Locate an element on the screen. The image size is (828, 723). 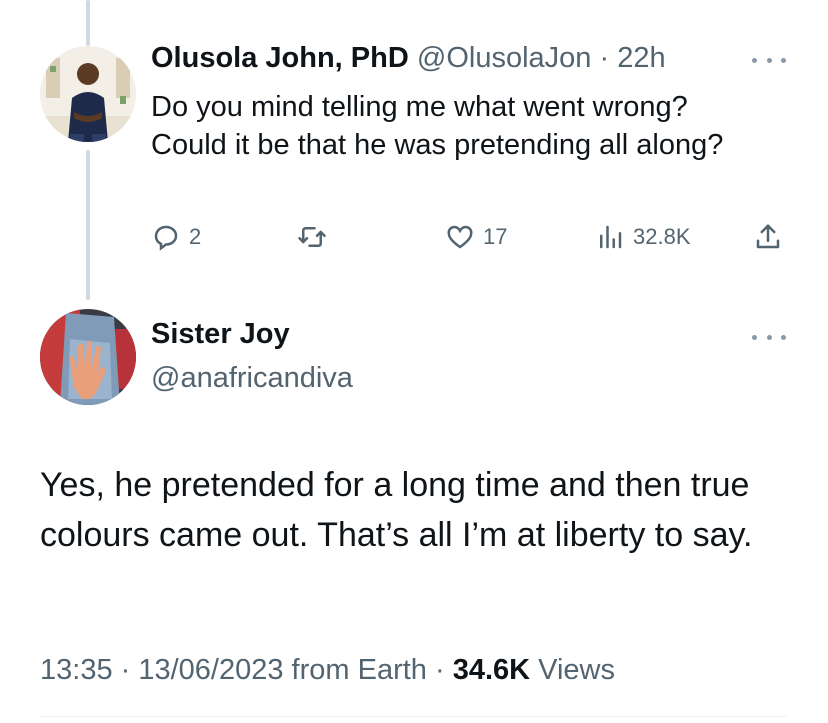
analytics-icon is located at coordinates (611, 237).